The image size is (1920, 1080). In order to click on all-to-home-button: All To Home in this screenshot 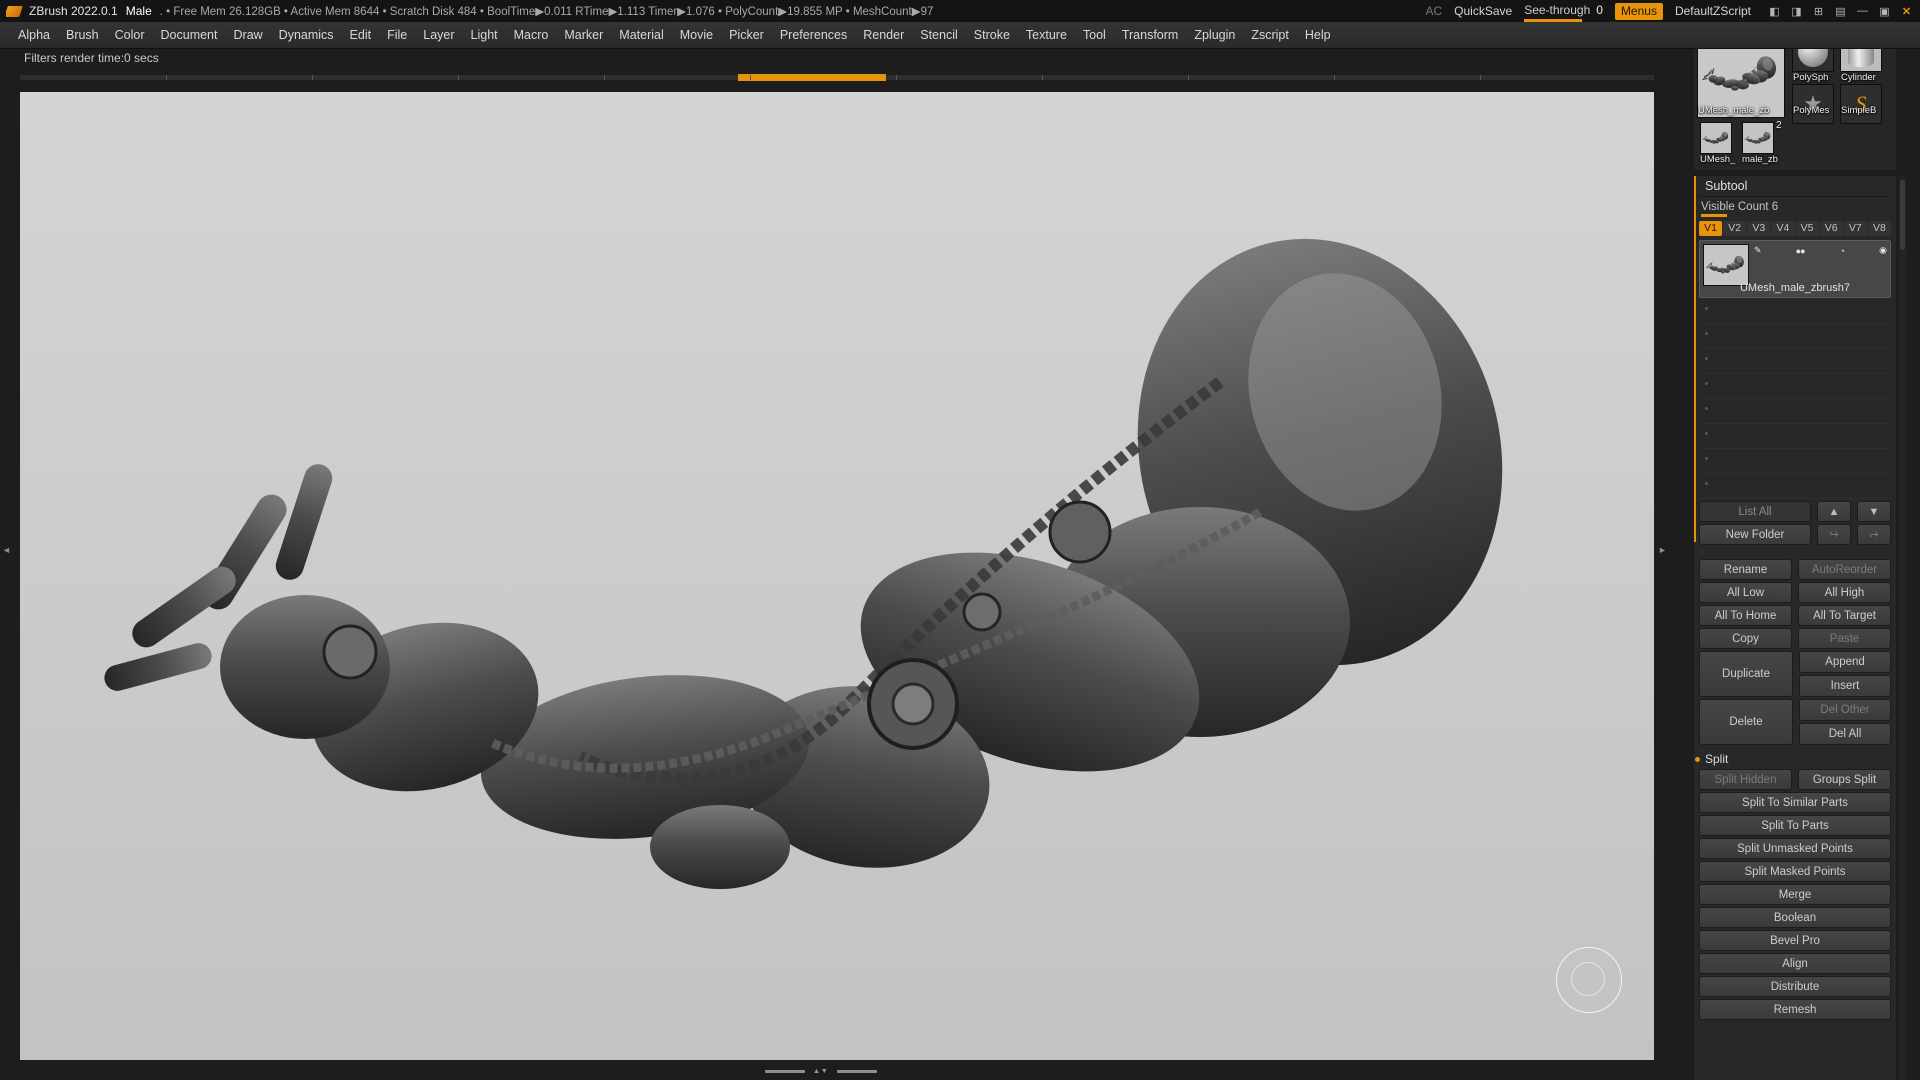, I will do `click(1745, 615)`.